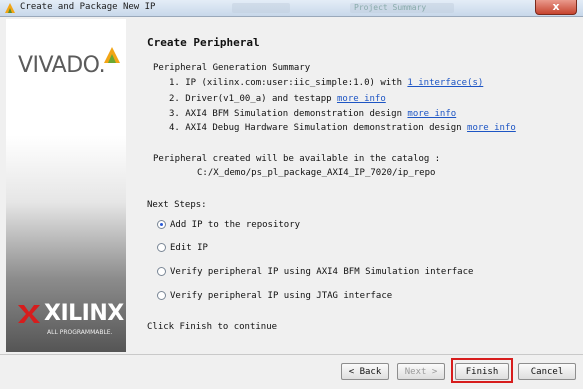  Describe the element at coordinates (365, 371) in the screenshot. I see `back-button: < Back` at that location.